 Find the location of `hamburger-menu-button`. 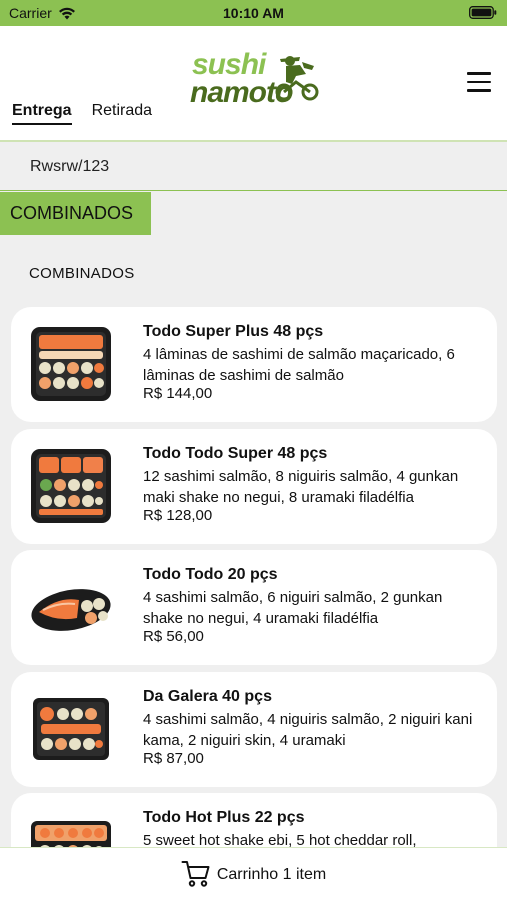

hamburger-menu-button is located at coordinates (480, 82).